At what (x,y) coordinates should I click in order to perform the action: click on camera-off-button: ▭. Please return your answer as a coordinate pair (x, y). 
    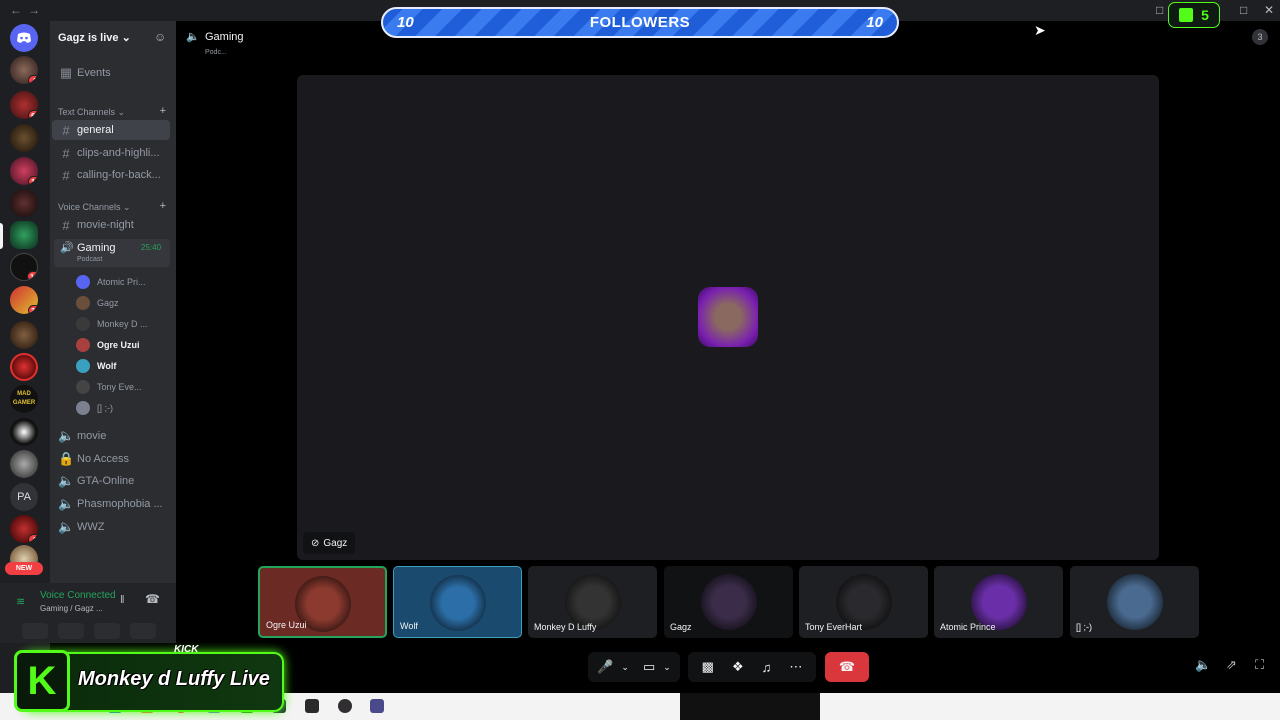
    Looking at the image, I should click on (649, 667).